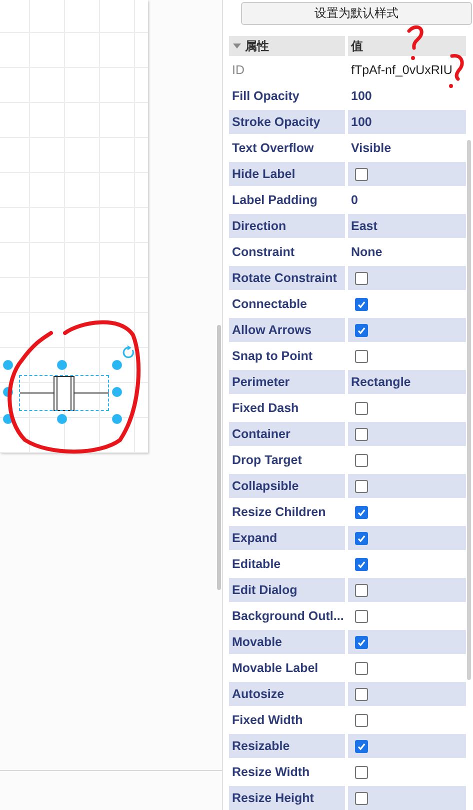 The height and width of the screenshot is (810, 473). Describe the element at coordinates (257, 642) in the screenshot. I see `property-name: Movable` at that location.